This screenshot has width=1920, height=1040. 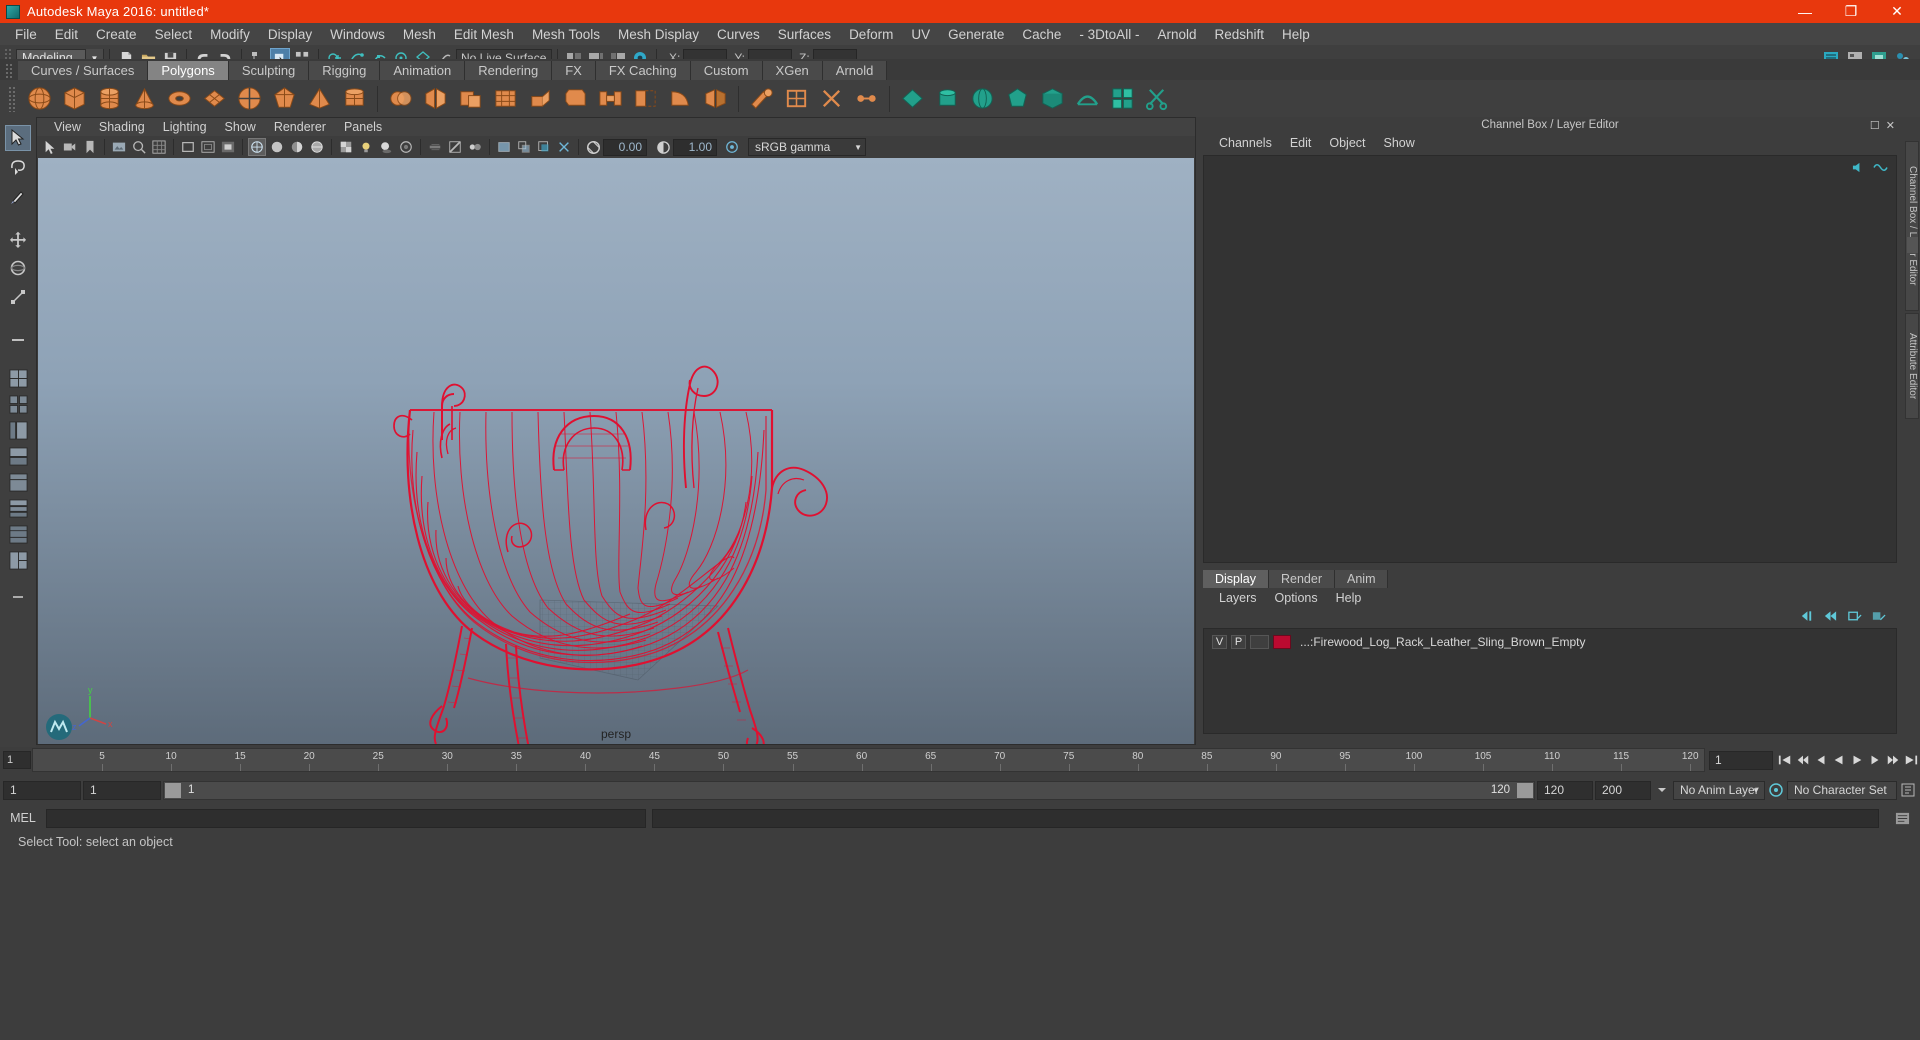 What do you see at coordinates (1839, 760) in the screenshot?
I see `play-backwards-icon` at bounding box center [1839, 760].